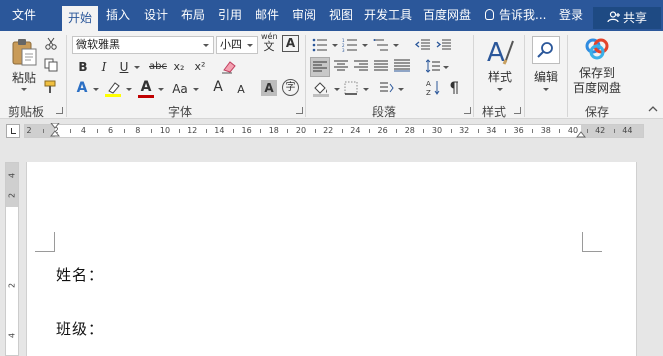 The height and width of the screenshot is (356, 663). I want to click on clipboard-launcher-icon, so click(59, 110).